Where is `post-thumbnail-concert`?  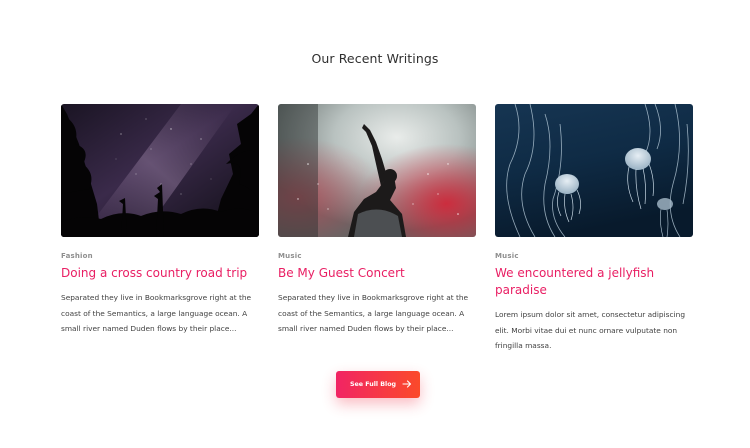
post-thumbnail-concert is located at coordinates (377, 170).